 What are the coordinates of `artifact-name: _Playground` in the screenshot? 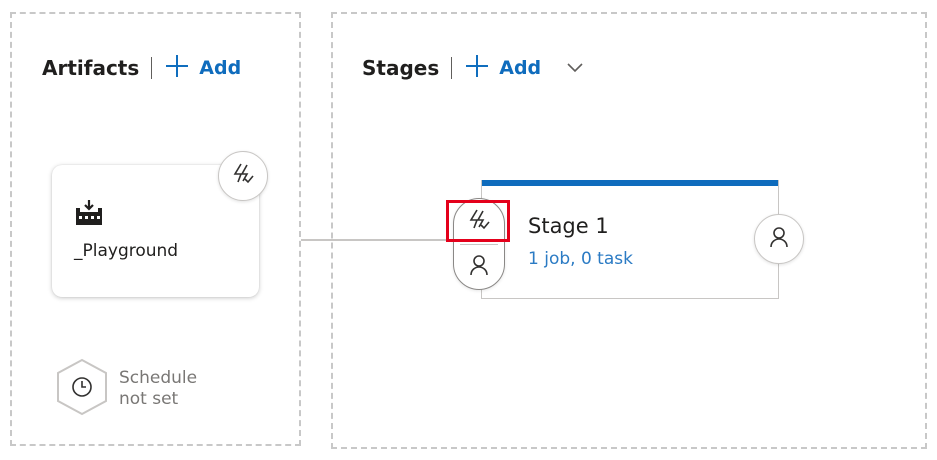 It's located at (126, 251).